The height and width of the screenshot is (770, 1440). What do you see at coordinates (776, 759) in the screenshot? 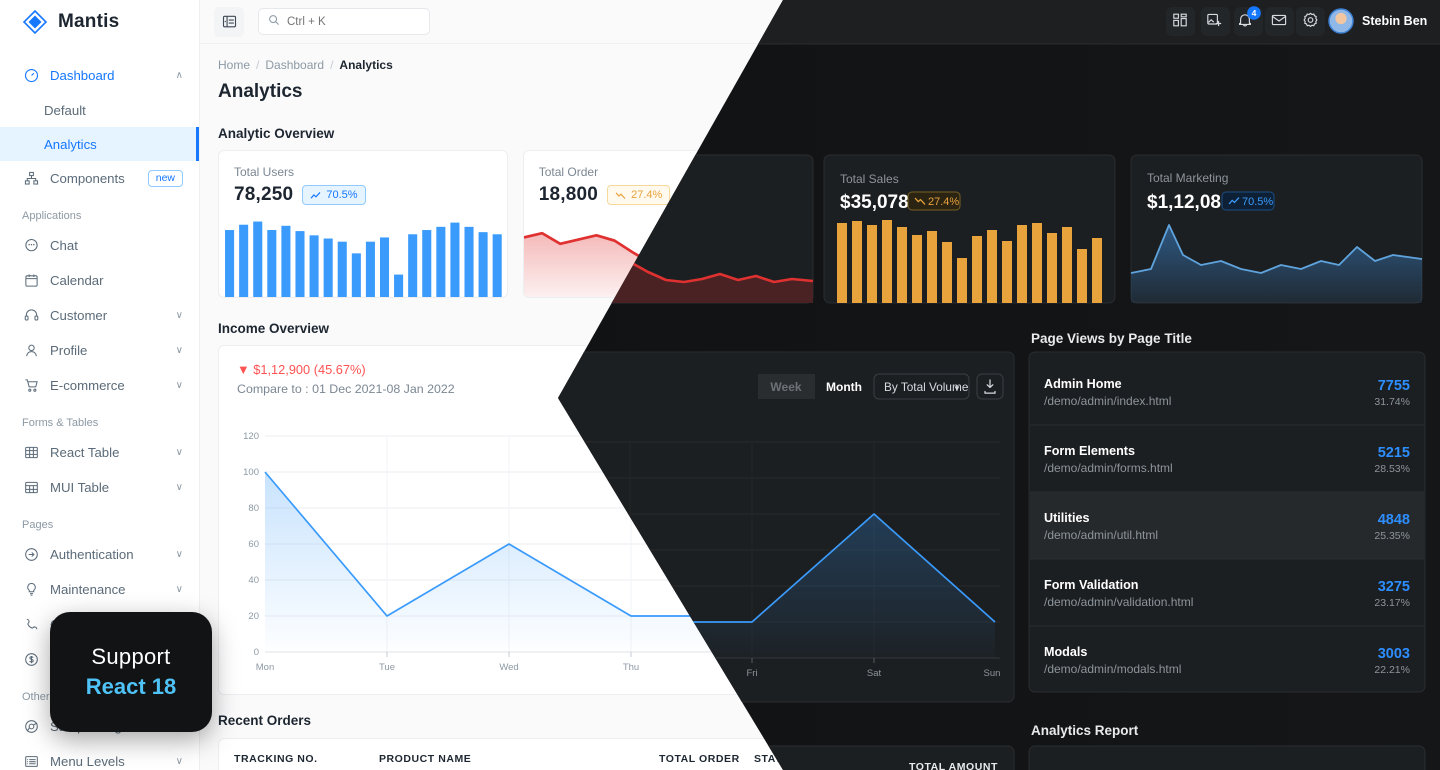
I see `column-status: STATUS` at bounding box center [776, 759].